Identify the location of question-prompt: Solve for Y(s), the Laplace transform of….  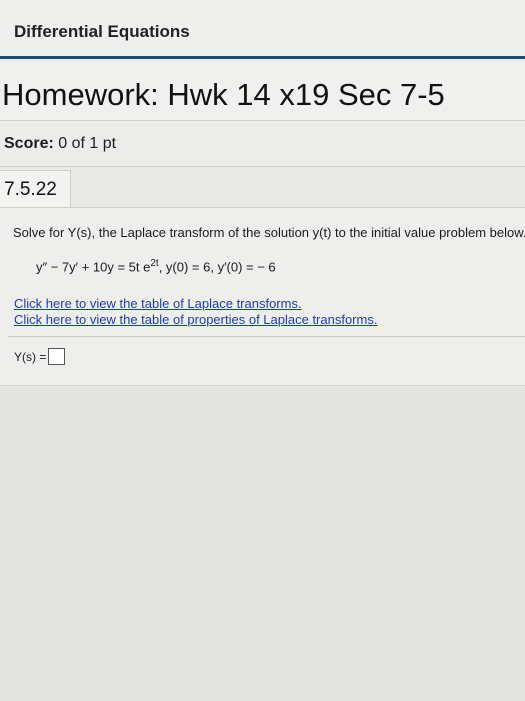
(269, 232).